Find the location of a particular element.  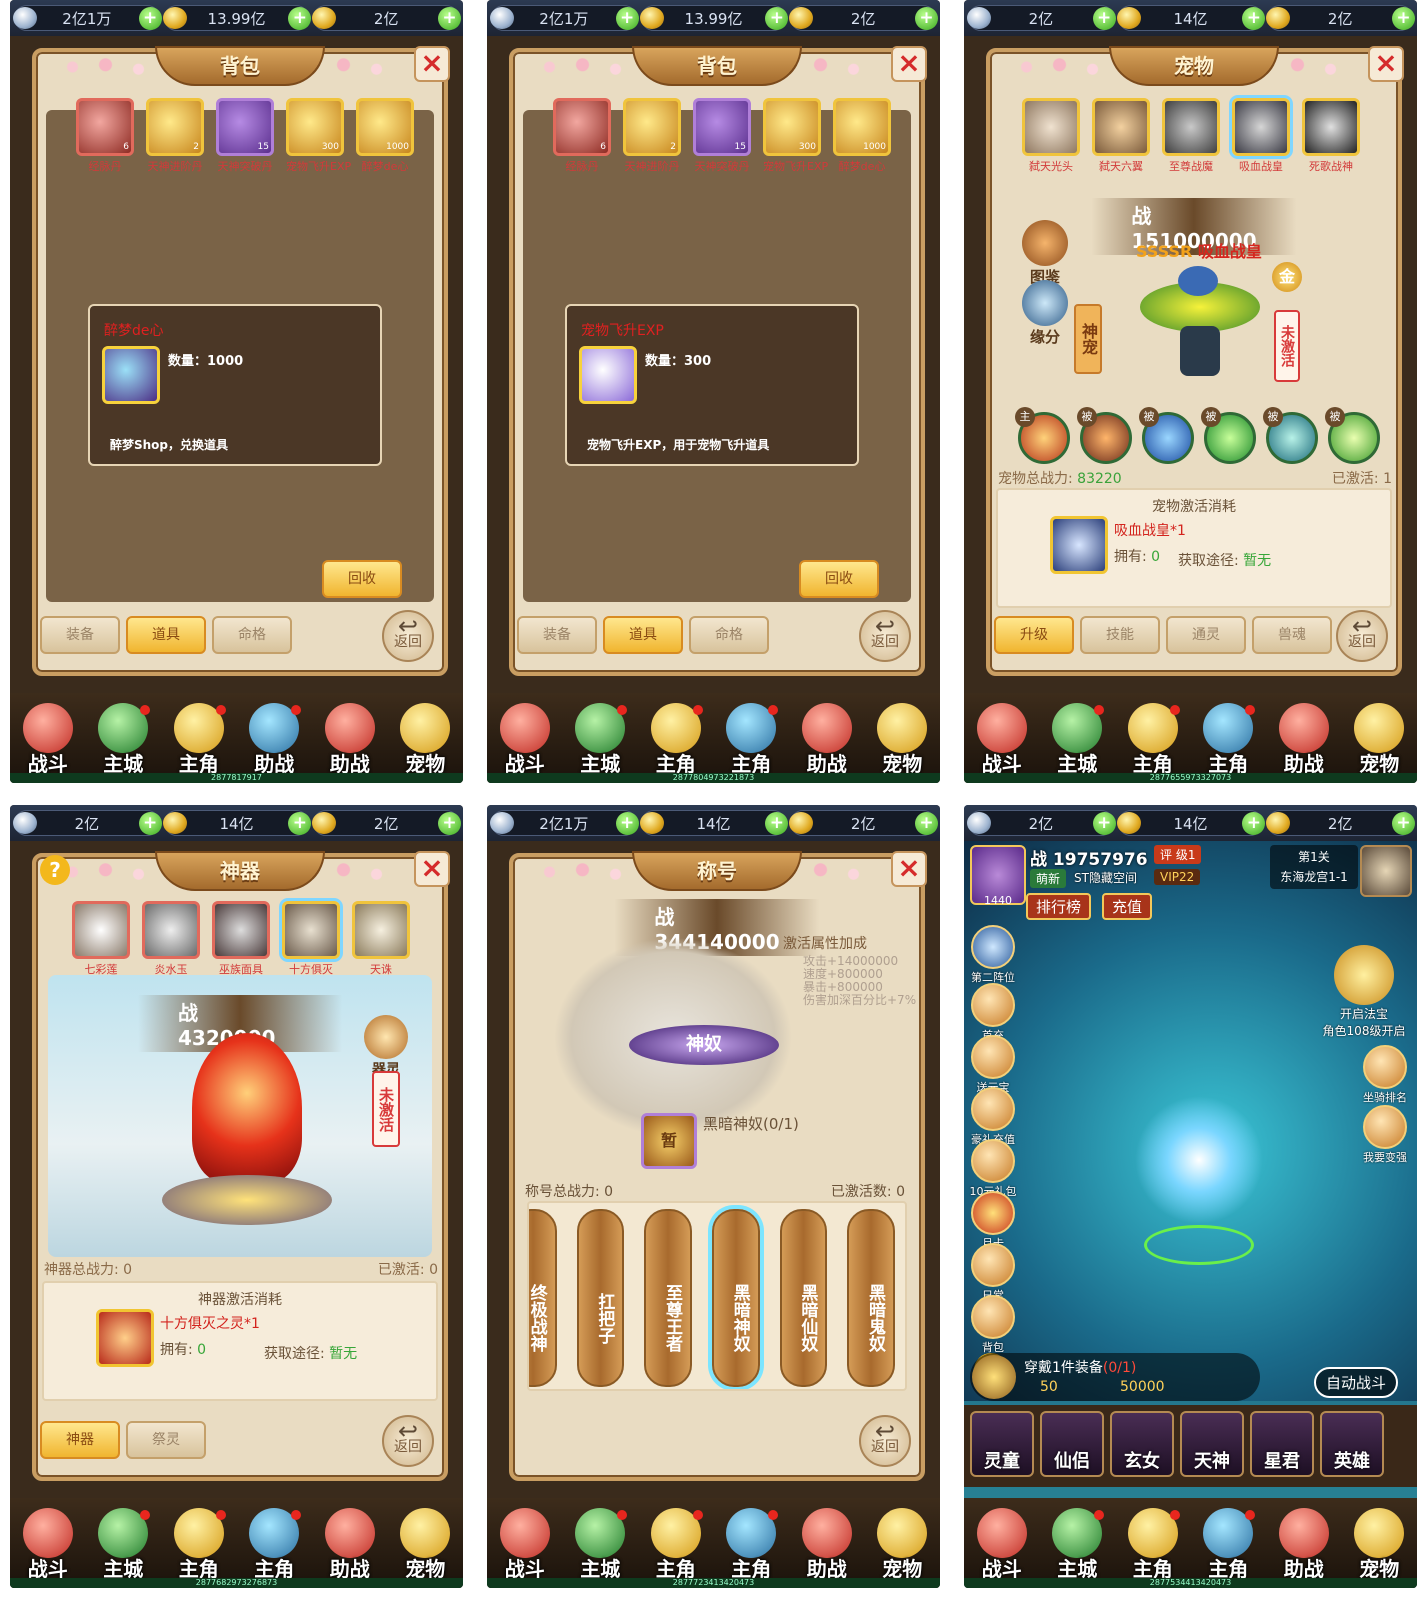

pet-slot: 死歌战神 is located at coordinates (1331, 136).